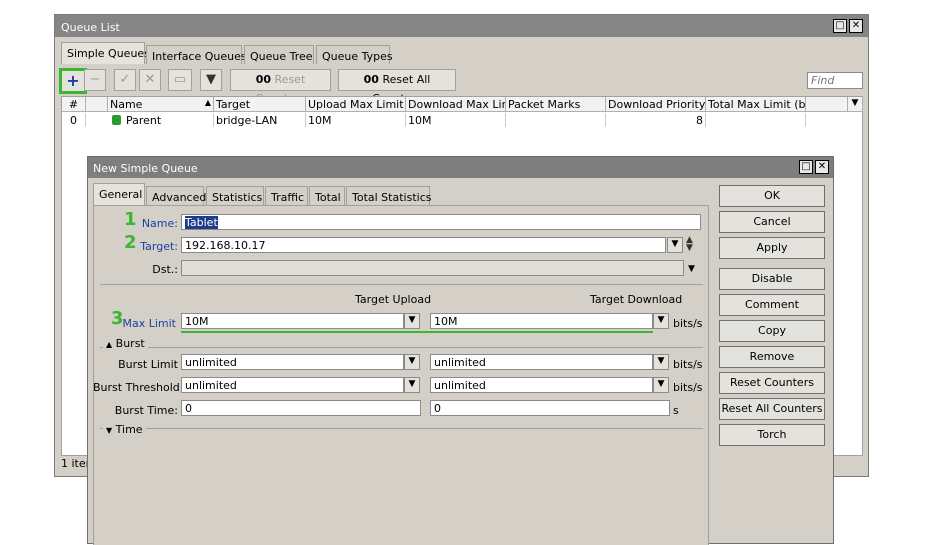 This screenshot has height=545, width=950. What do you see at coordinates (772, 383) in the screenshot?
I see `reset-counters-button: Reset Counters` at bounding box center [772, 383].